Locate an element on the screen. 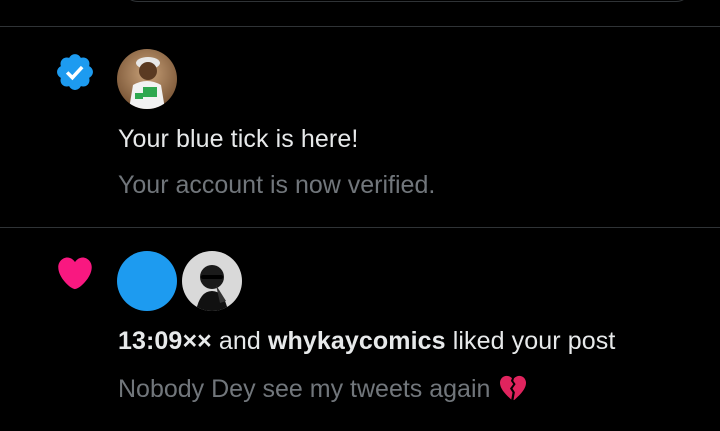  post-text: Nobody Dey see my tweets again is located at coordinates (304, 389).